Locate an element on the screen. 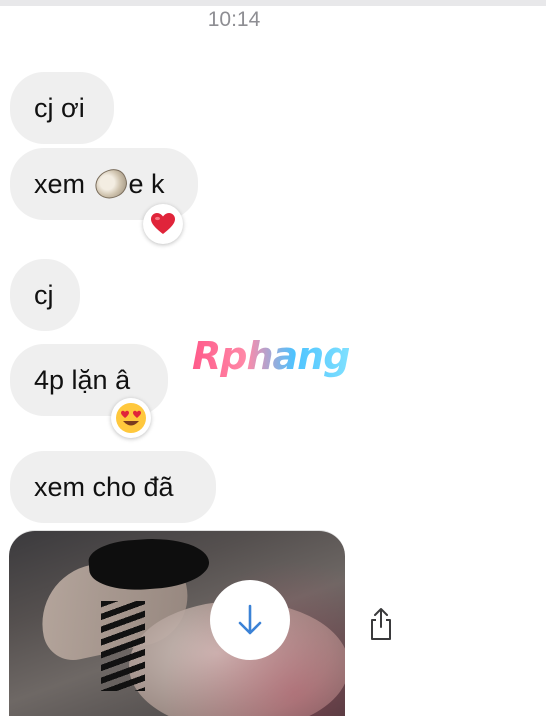 This screenshot has width=546, height=716. download-button is located at coordinates (250, 620).